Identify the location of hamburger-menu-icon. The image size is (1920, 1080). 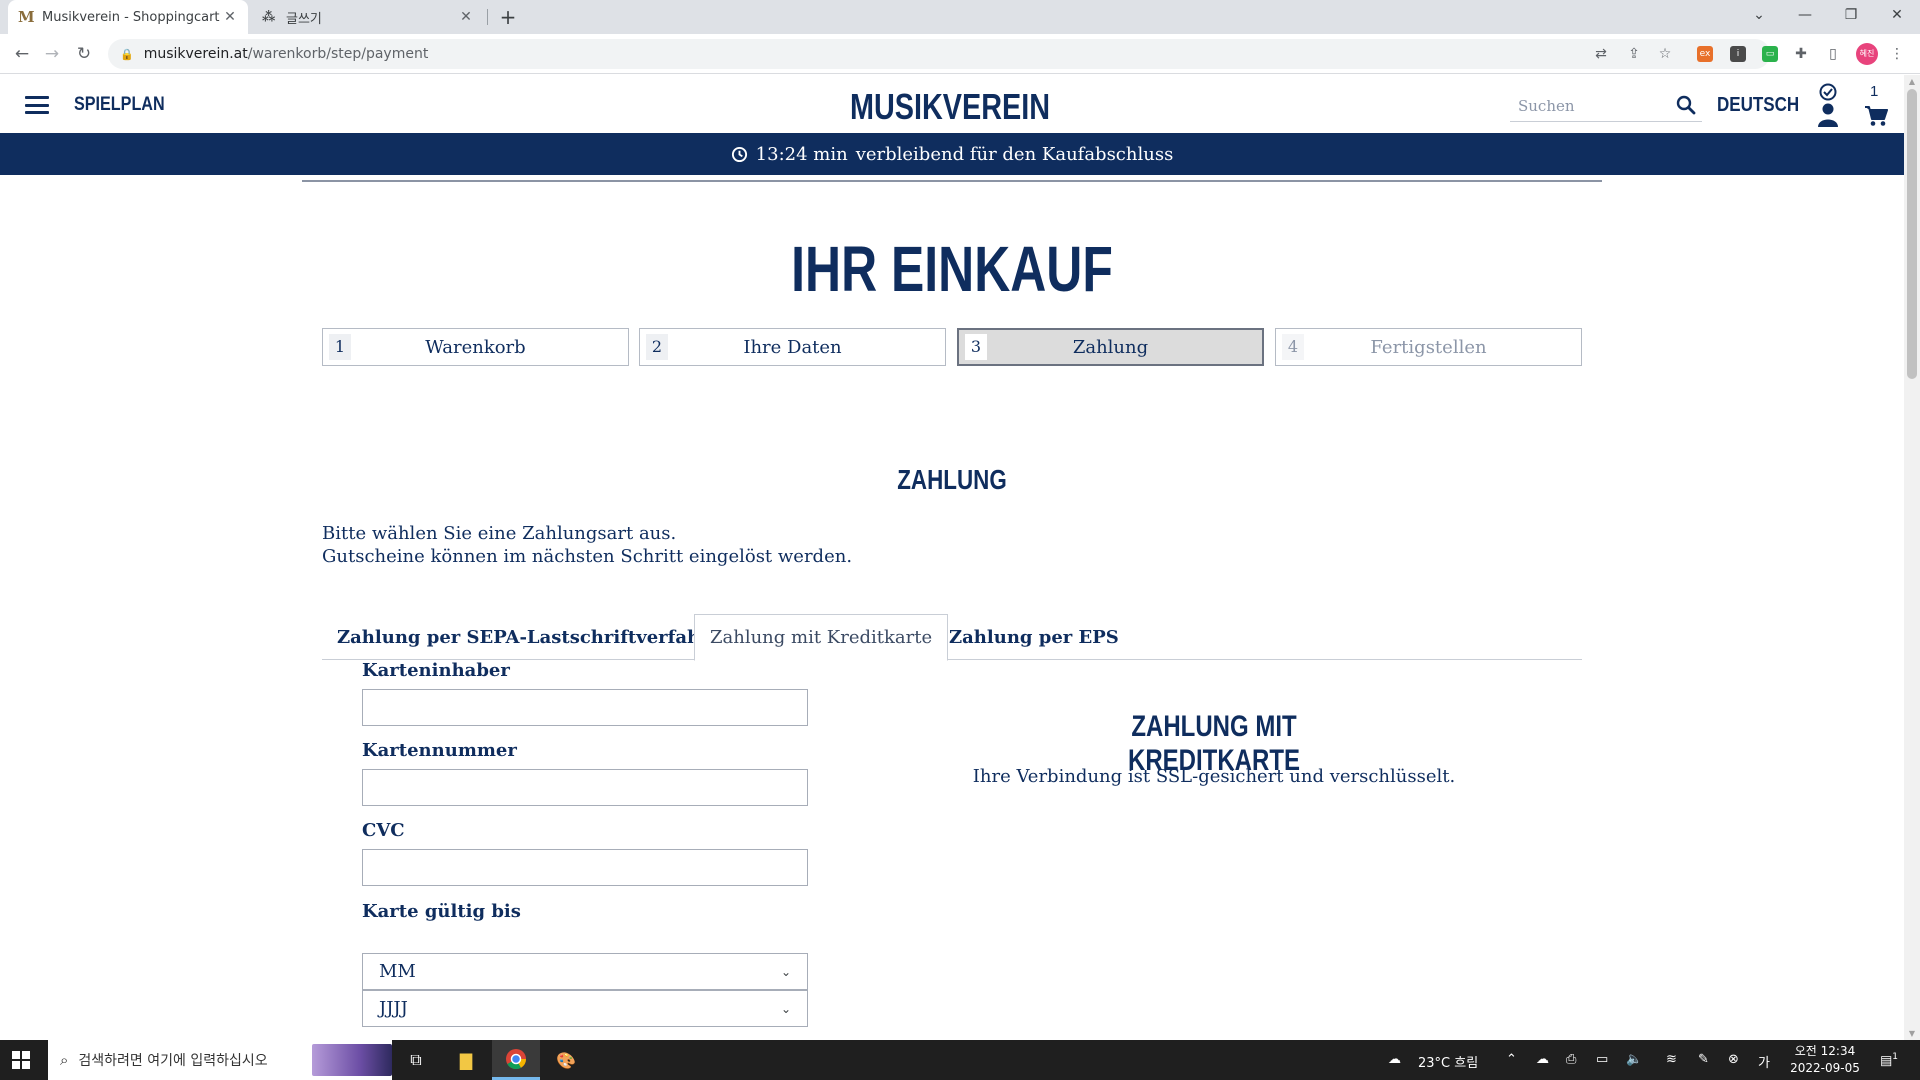
(37, 105).